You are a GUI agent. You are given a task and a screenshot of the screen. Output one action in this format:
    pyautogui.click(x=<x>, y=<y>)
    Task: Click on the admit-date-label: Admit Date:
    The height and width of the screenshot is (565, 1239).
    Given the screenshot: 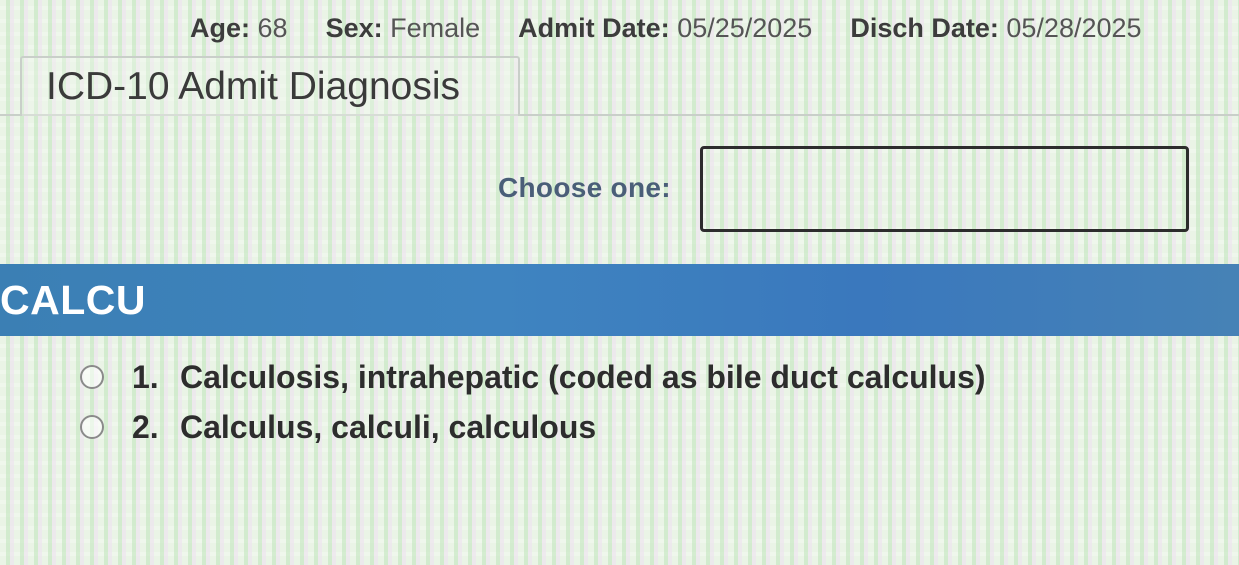 What is the action you would take?
    pyautogui.click(x=594, y=27)
    